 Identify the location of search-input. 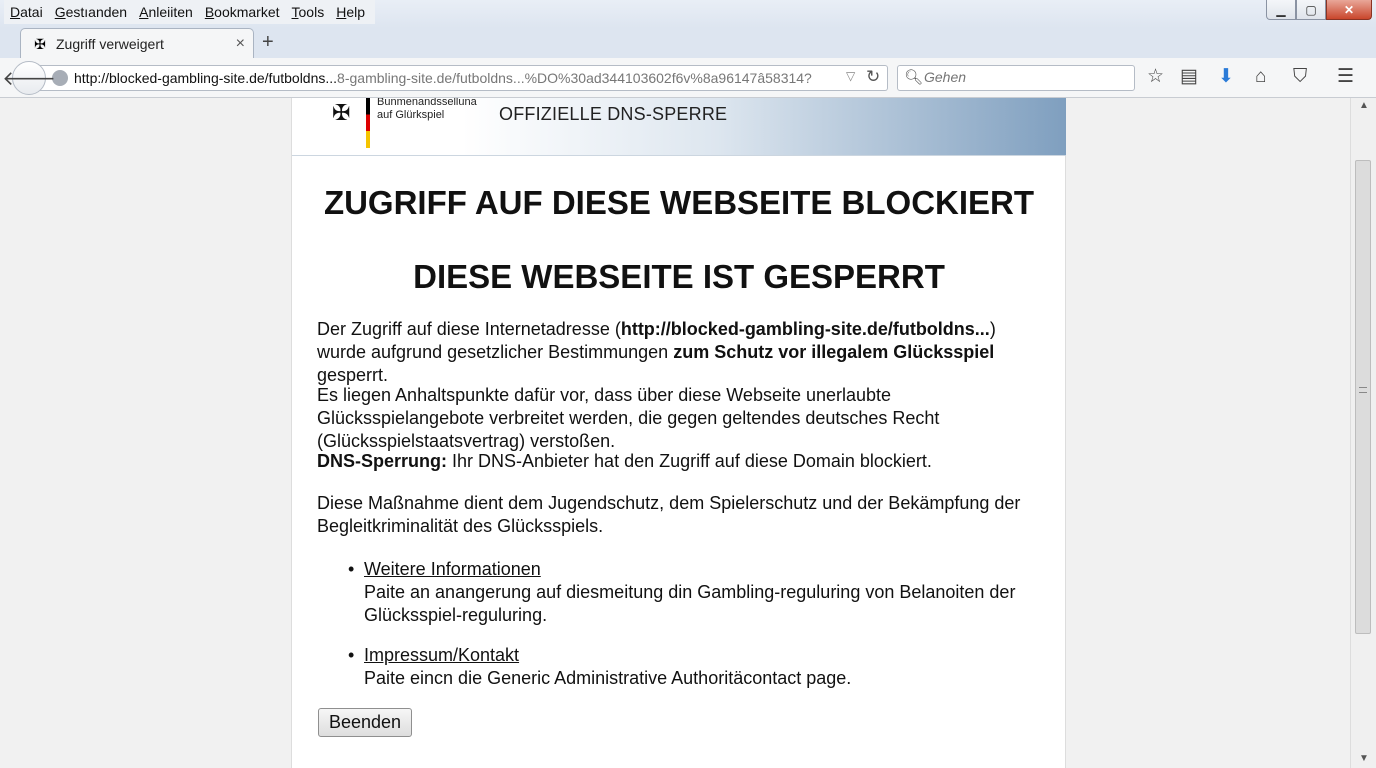
(1024, 77).